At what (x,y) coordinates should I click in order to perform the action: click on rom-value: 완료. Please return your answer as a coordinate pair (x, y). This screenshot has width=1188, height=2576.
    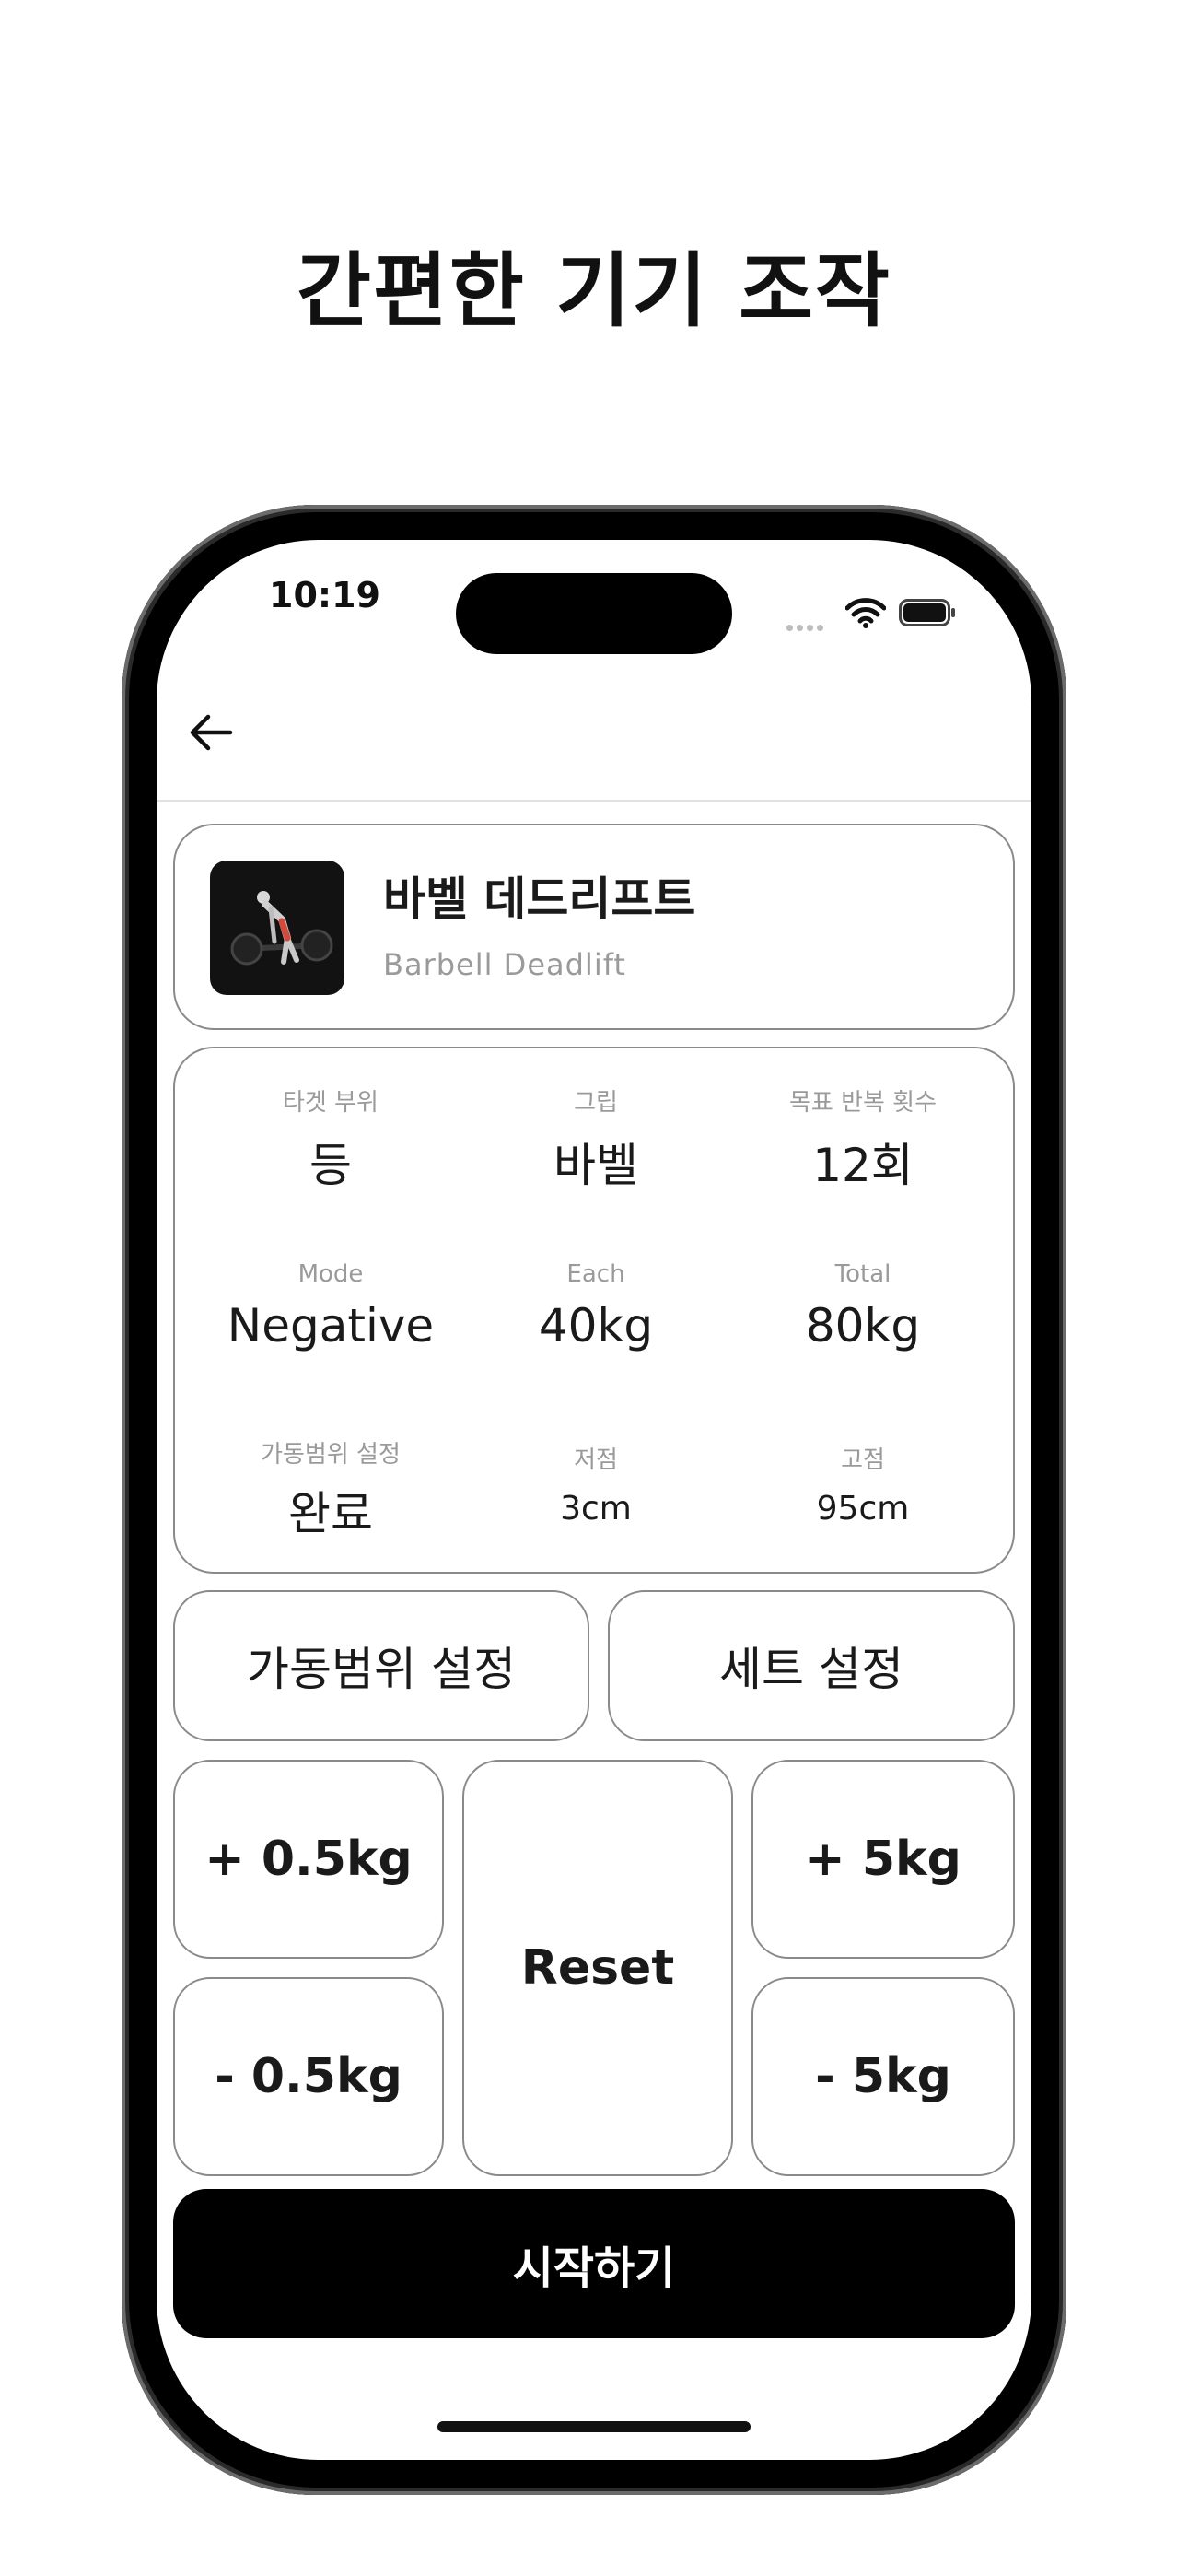
    Looking at the image, I should click on (330, 1513).